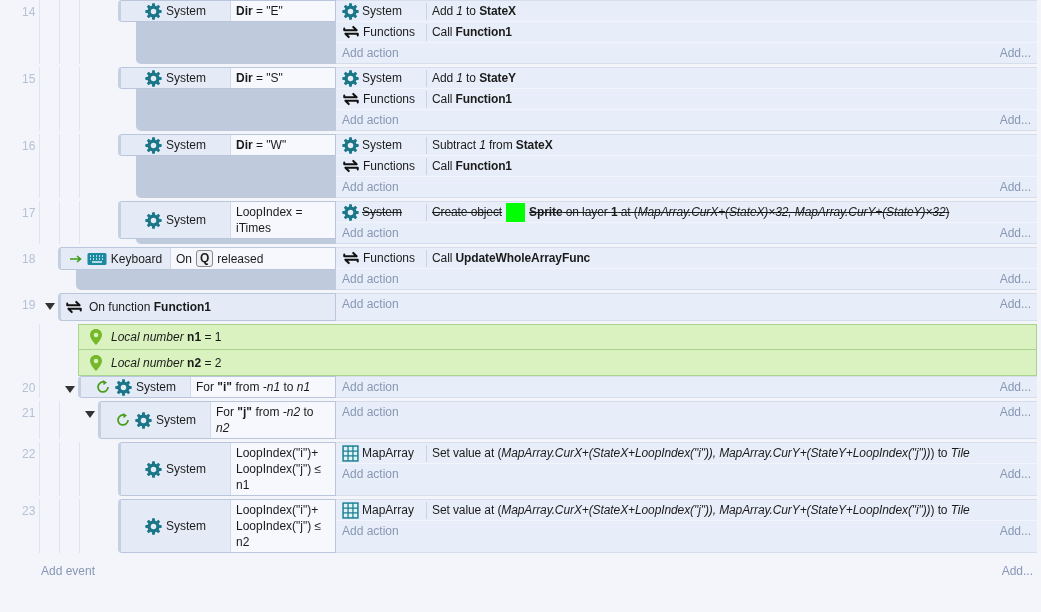 Image resolution: width=1041 pixels, height=612 pixels. What do you see at coordinates (29, 413) in the screenshot?
I see `line-number: 21` at bounding box center [29, 413].